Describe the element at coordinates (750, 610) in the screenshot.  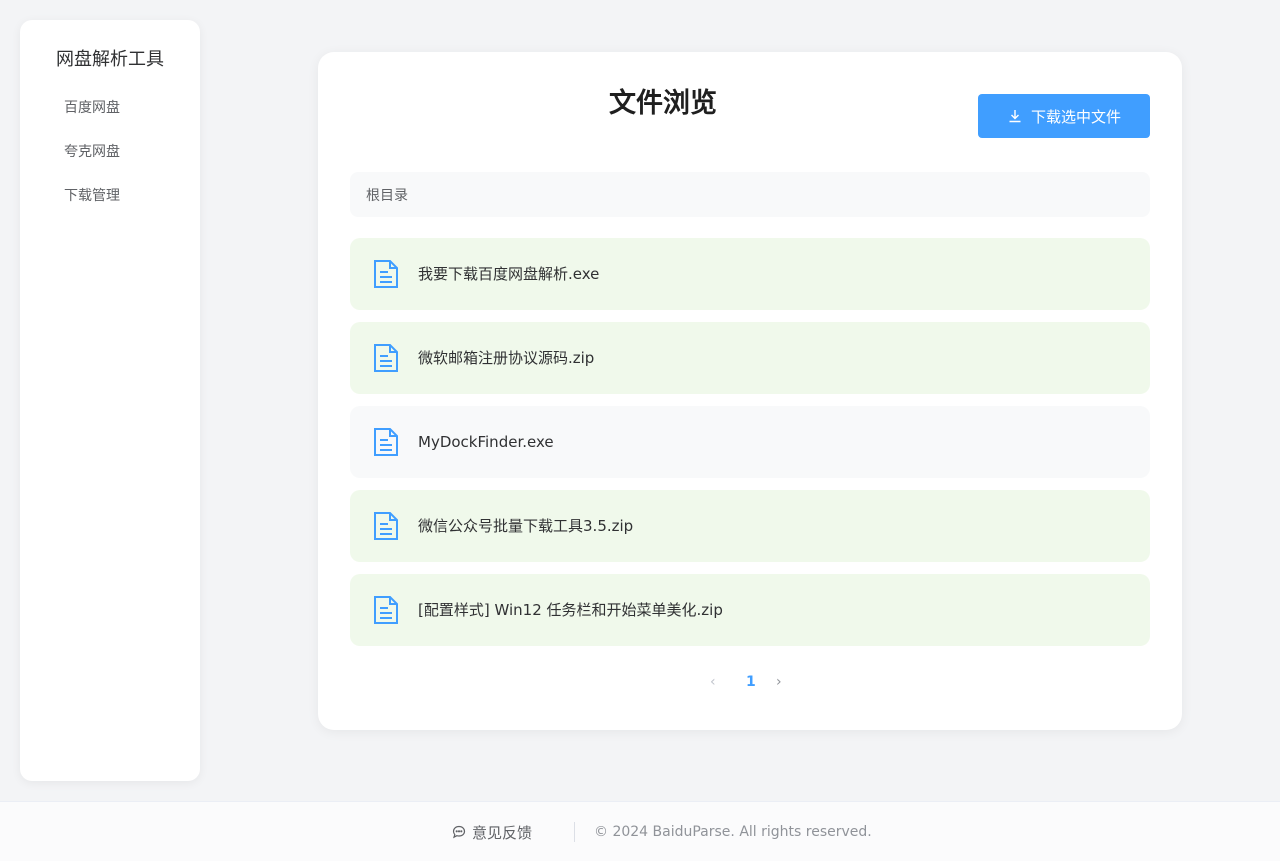
I see `file-item: [配置样式] Win12 任务栏和开始菜单美化.zip` at that location.